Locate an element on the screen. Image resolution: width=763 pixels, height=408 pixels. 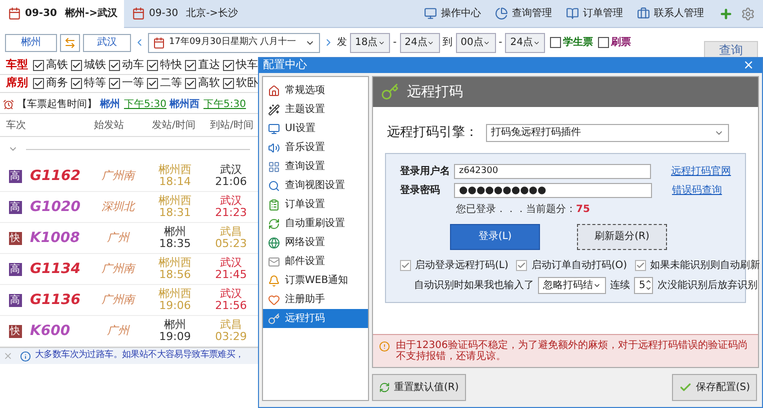
sidebar-item: 查询视图设置 is located at coordinates (315, 185).